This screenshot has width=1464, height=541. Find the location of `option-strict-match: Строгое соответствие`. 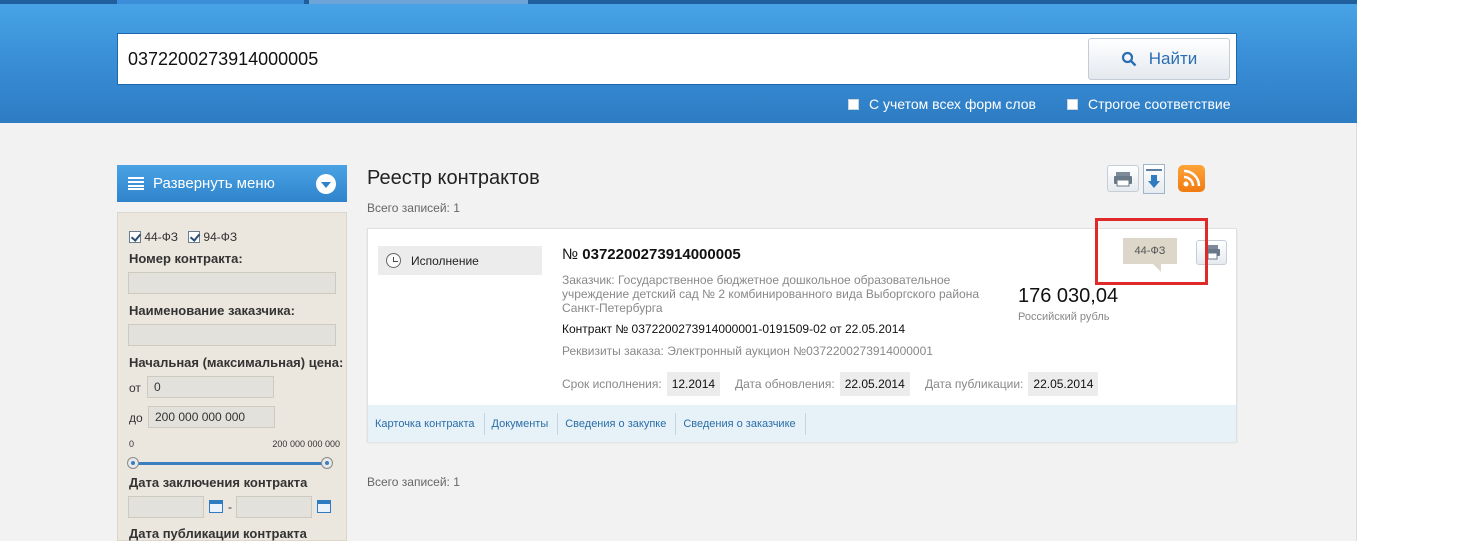

option-strict-match: Строгое соответствие is located at coordinates (1149, 104).